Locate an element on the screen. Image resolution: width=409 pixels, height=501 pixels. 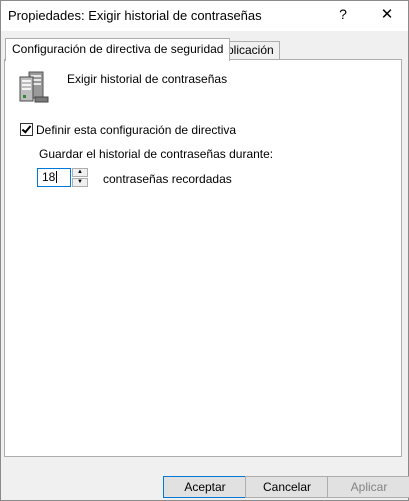
cancel-button: Cancelar is located at coordinates (287, 487).